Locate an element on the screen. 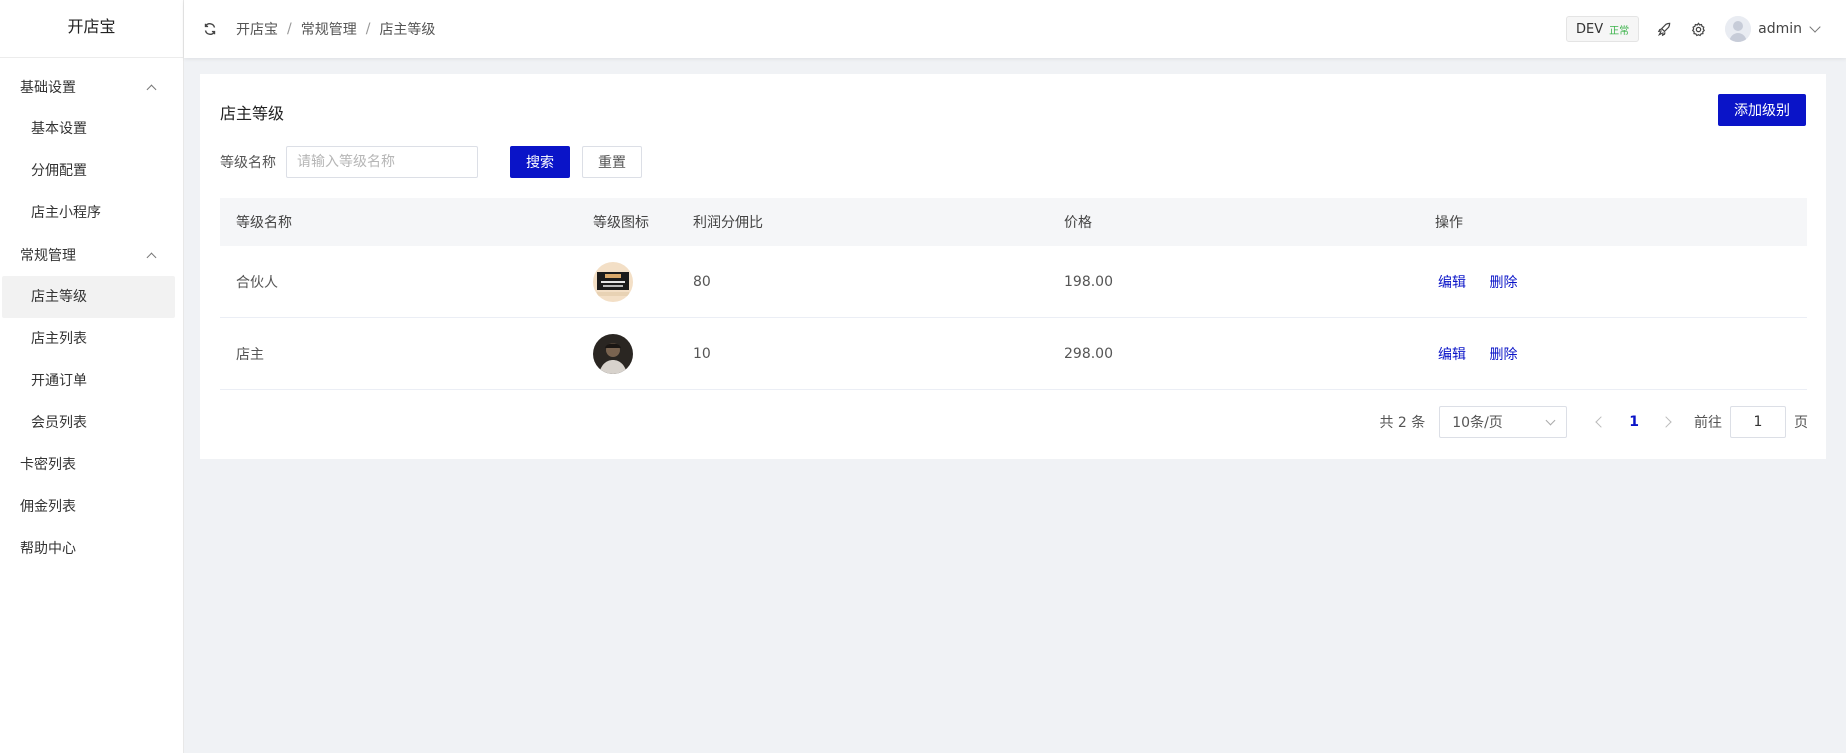 This screenshot has height=753, width=1846. column-header: 价格 is located at coordinates (1078, 223).